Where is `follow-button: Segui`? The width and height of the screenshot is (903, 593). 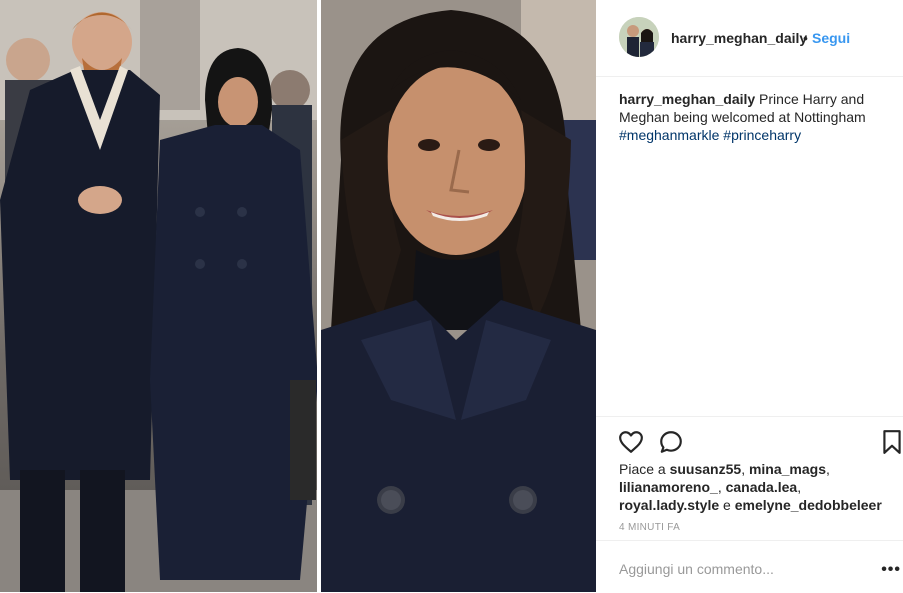
follow-button: Segui is located at coordinates (831, 38).